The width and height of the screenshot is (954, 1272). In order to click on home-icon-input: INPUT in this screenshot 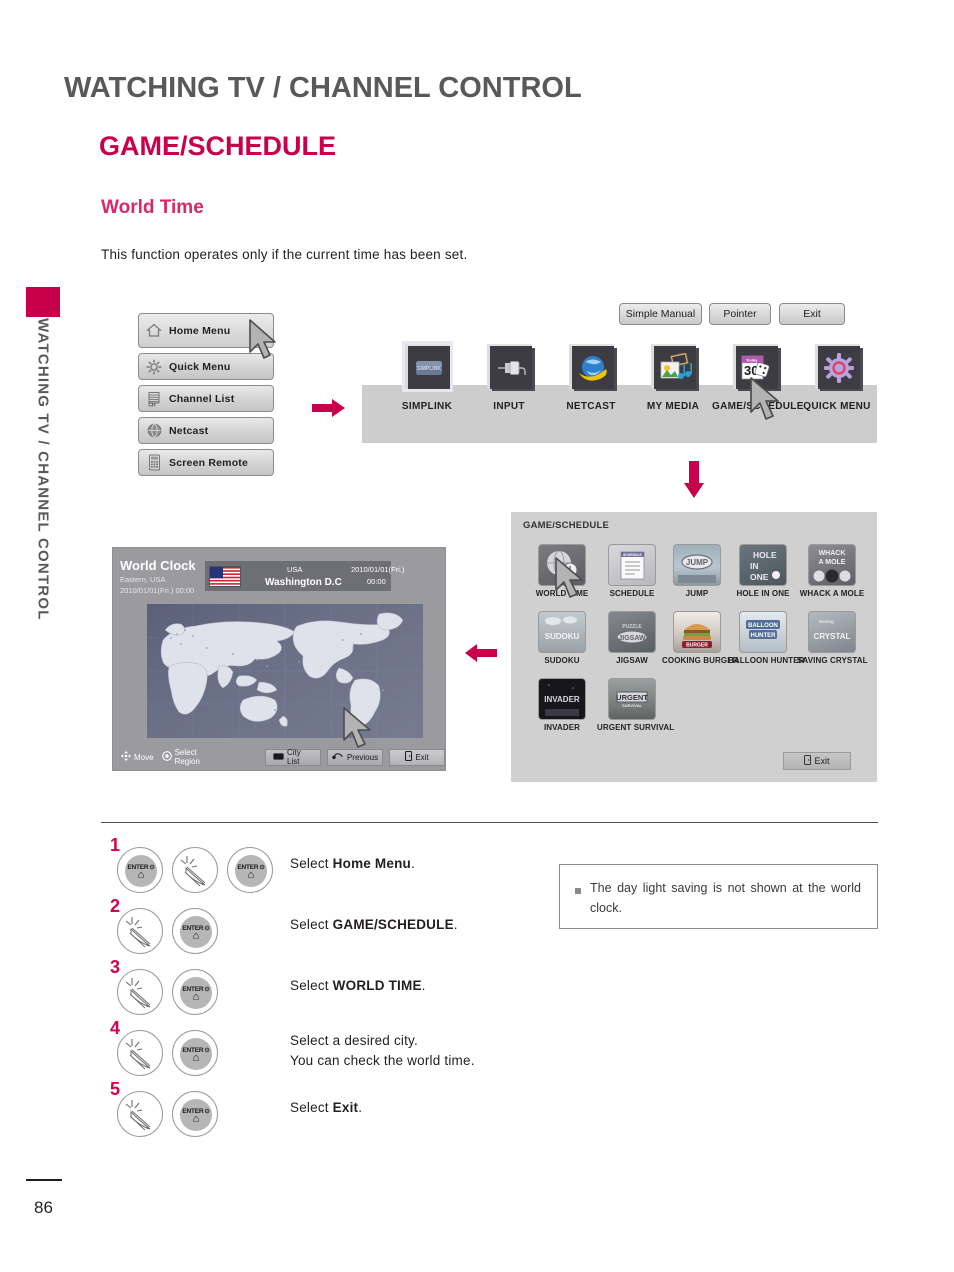, I will do `click(509, 378)`.